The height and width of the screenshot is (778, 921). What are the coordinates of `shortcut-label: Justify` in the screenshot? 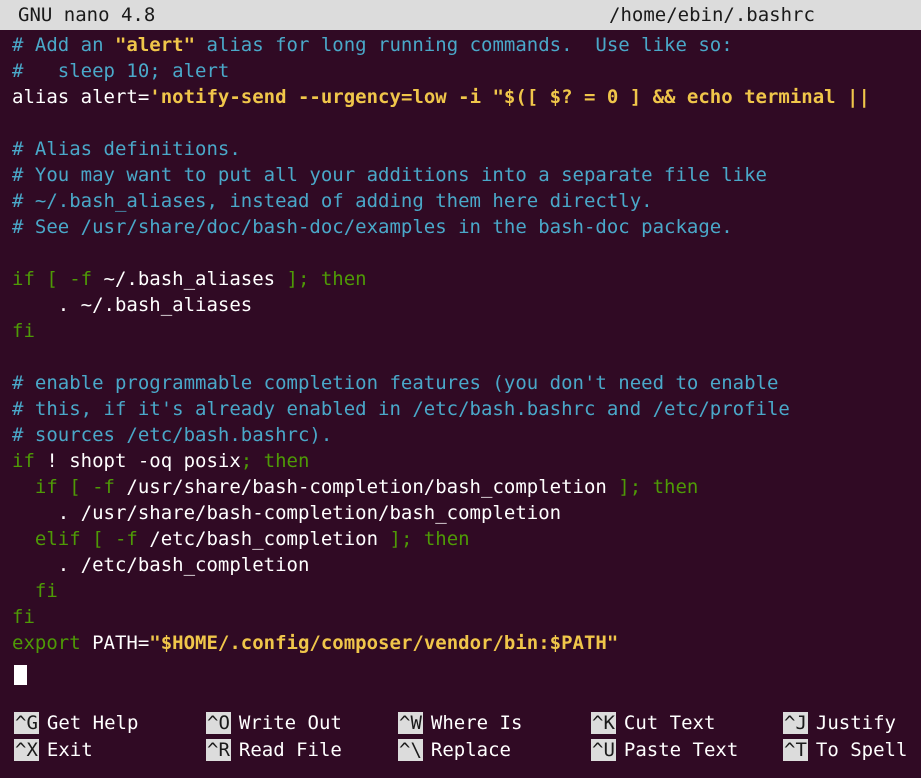 It's located at (855, 723).